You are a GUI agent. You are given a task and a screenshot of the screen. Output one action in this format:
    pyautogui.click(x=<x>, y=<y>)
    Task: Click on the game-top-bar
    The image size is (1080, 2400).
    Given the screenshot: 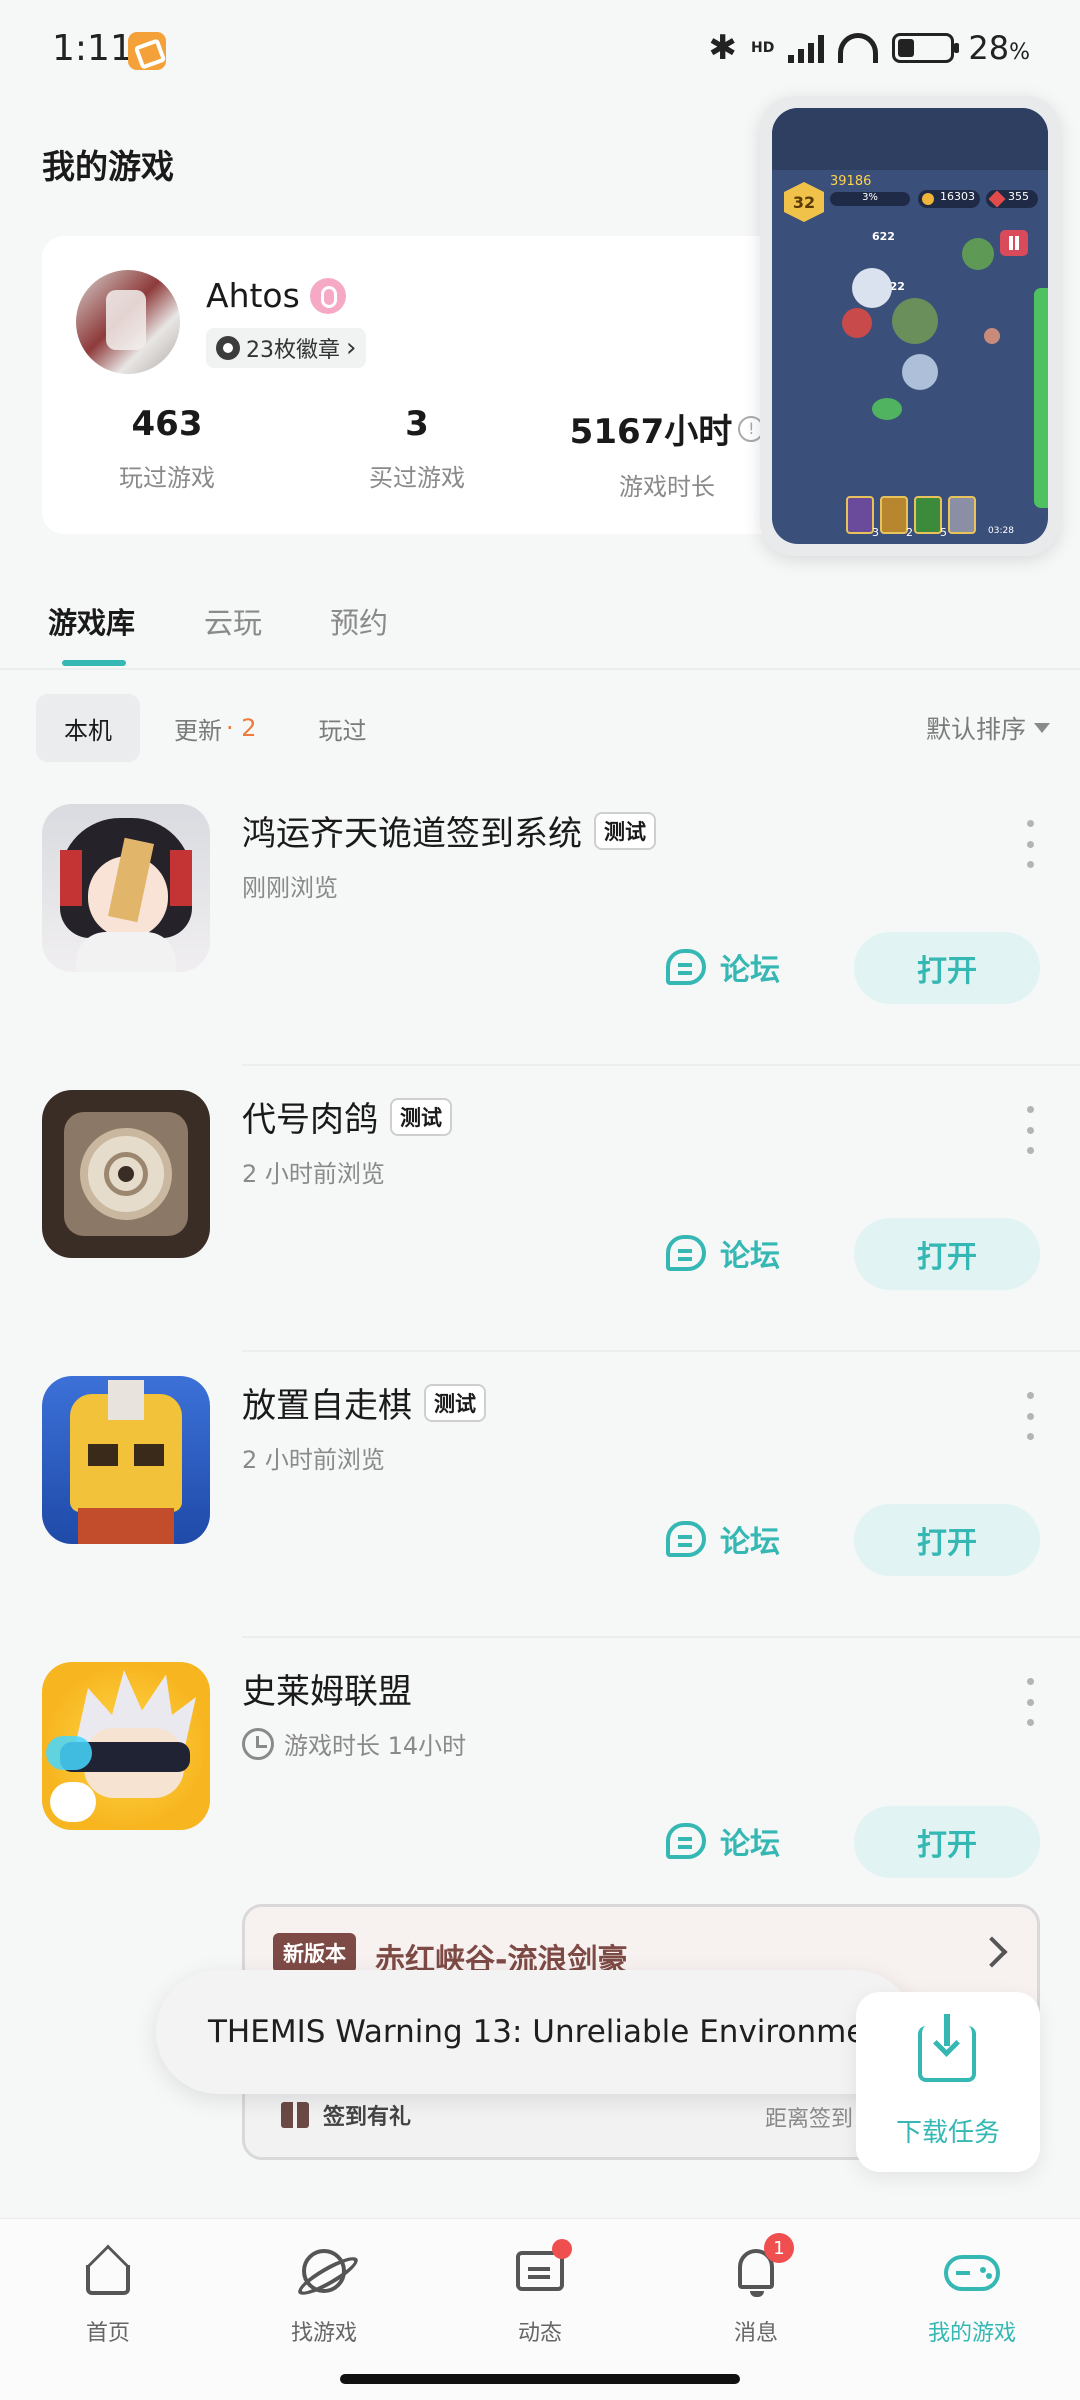 What is the action you would take?
    pyautogui.click(x=910, y=139)
    